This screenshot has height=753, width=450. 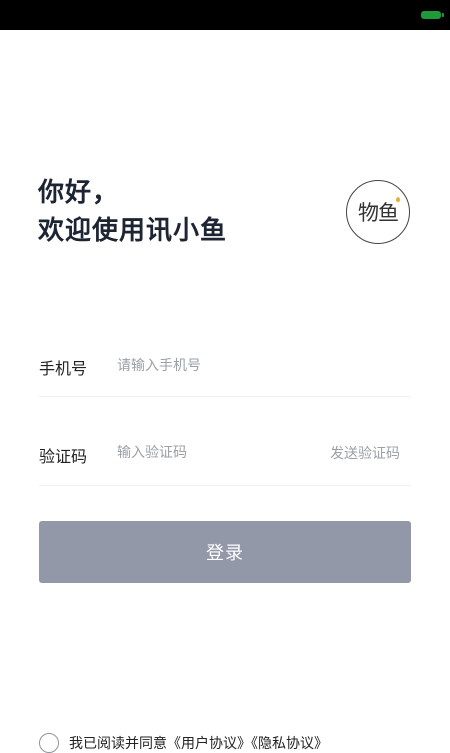 I want to click on login-button: 登录, so click(x=225, y=552).